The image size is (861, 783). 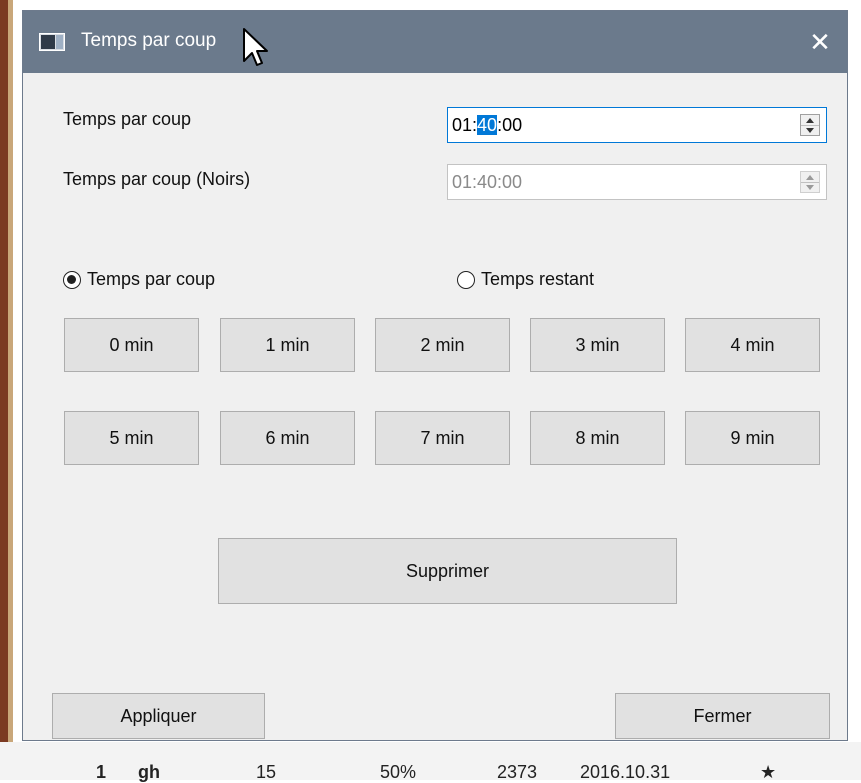 What do you see at coordinates (149, 40) in the screenshot?
I see `dialog-title: Temps par coup` at bounding box center [149, 40].